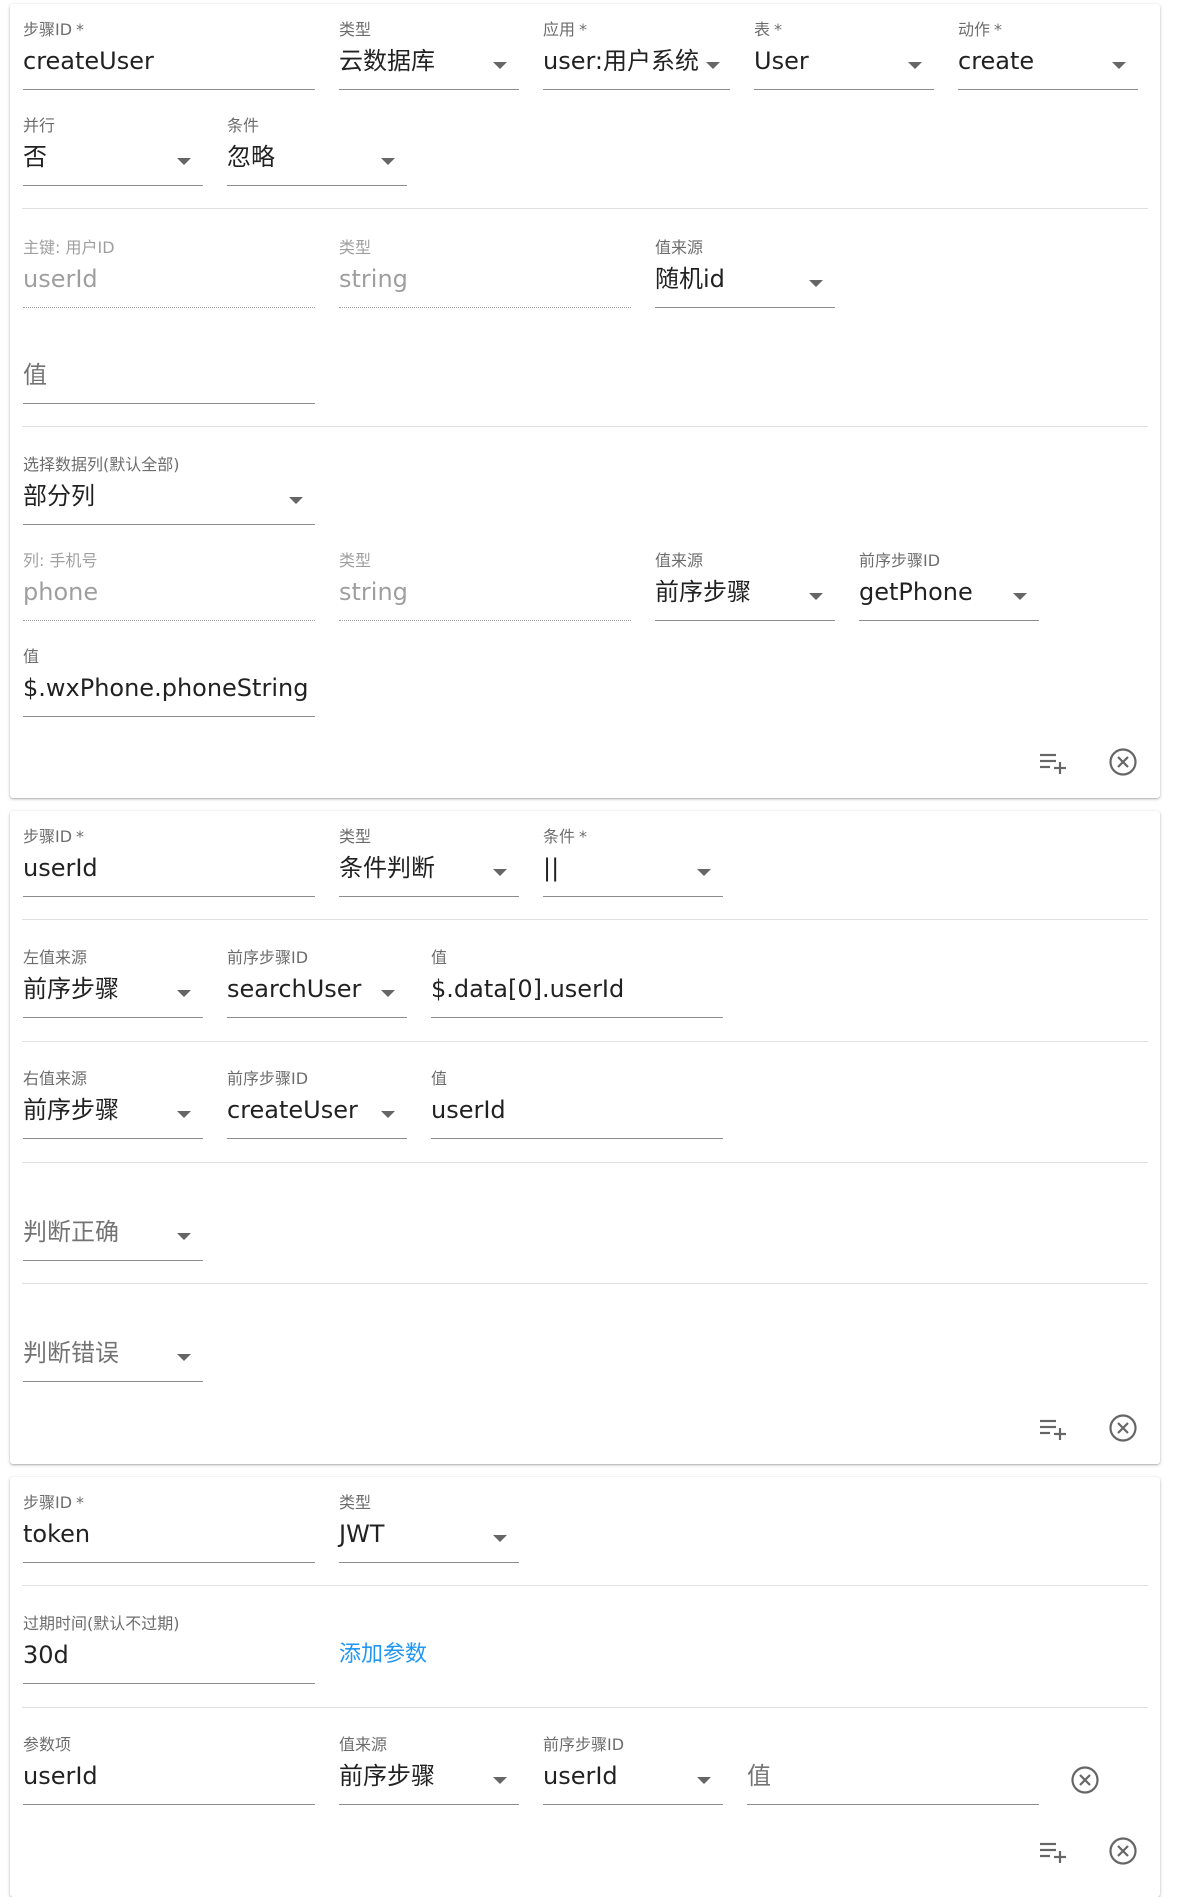 The width and height of the screenshot is (1177, 1897). I want to click on left-prev-step-select: 前序步骤ID searchUser, so click(317, 982).